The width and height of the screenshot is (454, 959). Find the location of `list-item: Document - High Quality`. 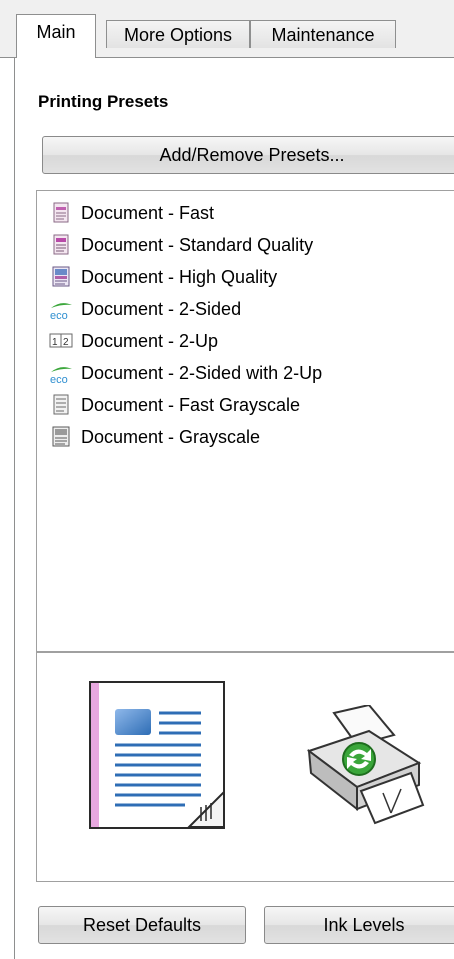

list-item: Document - High Quality is located at coordinates (163, 277).